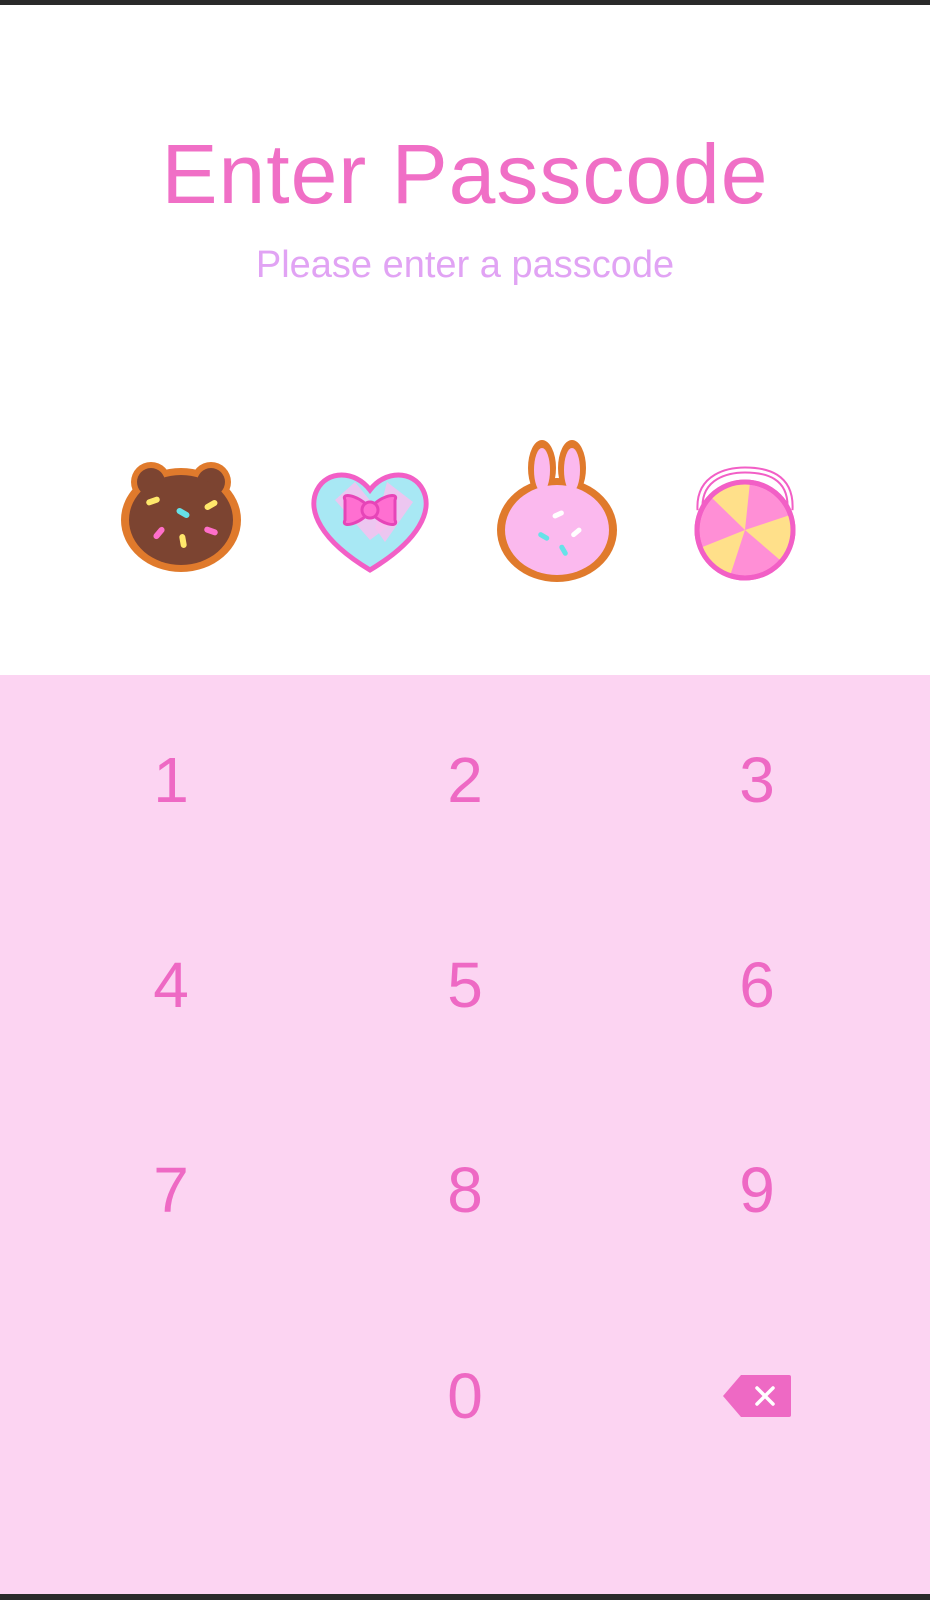 Image resolution: width=930 pixels, height=1600 pixels. What do you see at coordinates (370, 510) in the screenshot?
I see `heart-bow-candy-icon` at bounding box center [370, 510].